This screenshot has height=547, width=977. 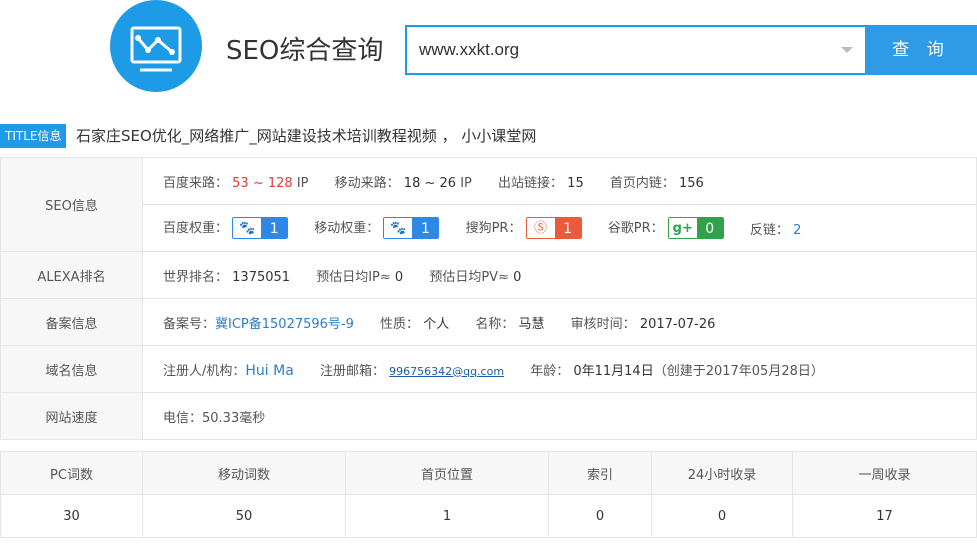 I want to click on icp-label: 备案信息, so click(x=71, y=322).